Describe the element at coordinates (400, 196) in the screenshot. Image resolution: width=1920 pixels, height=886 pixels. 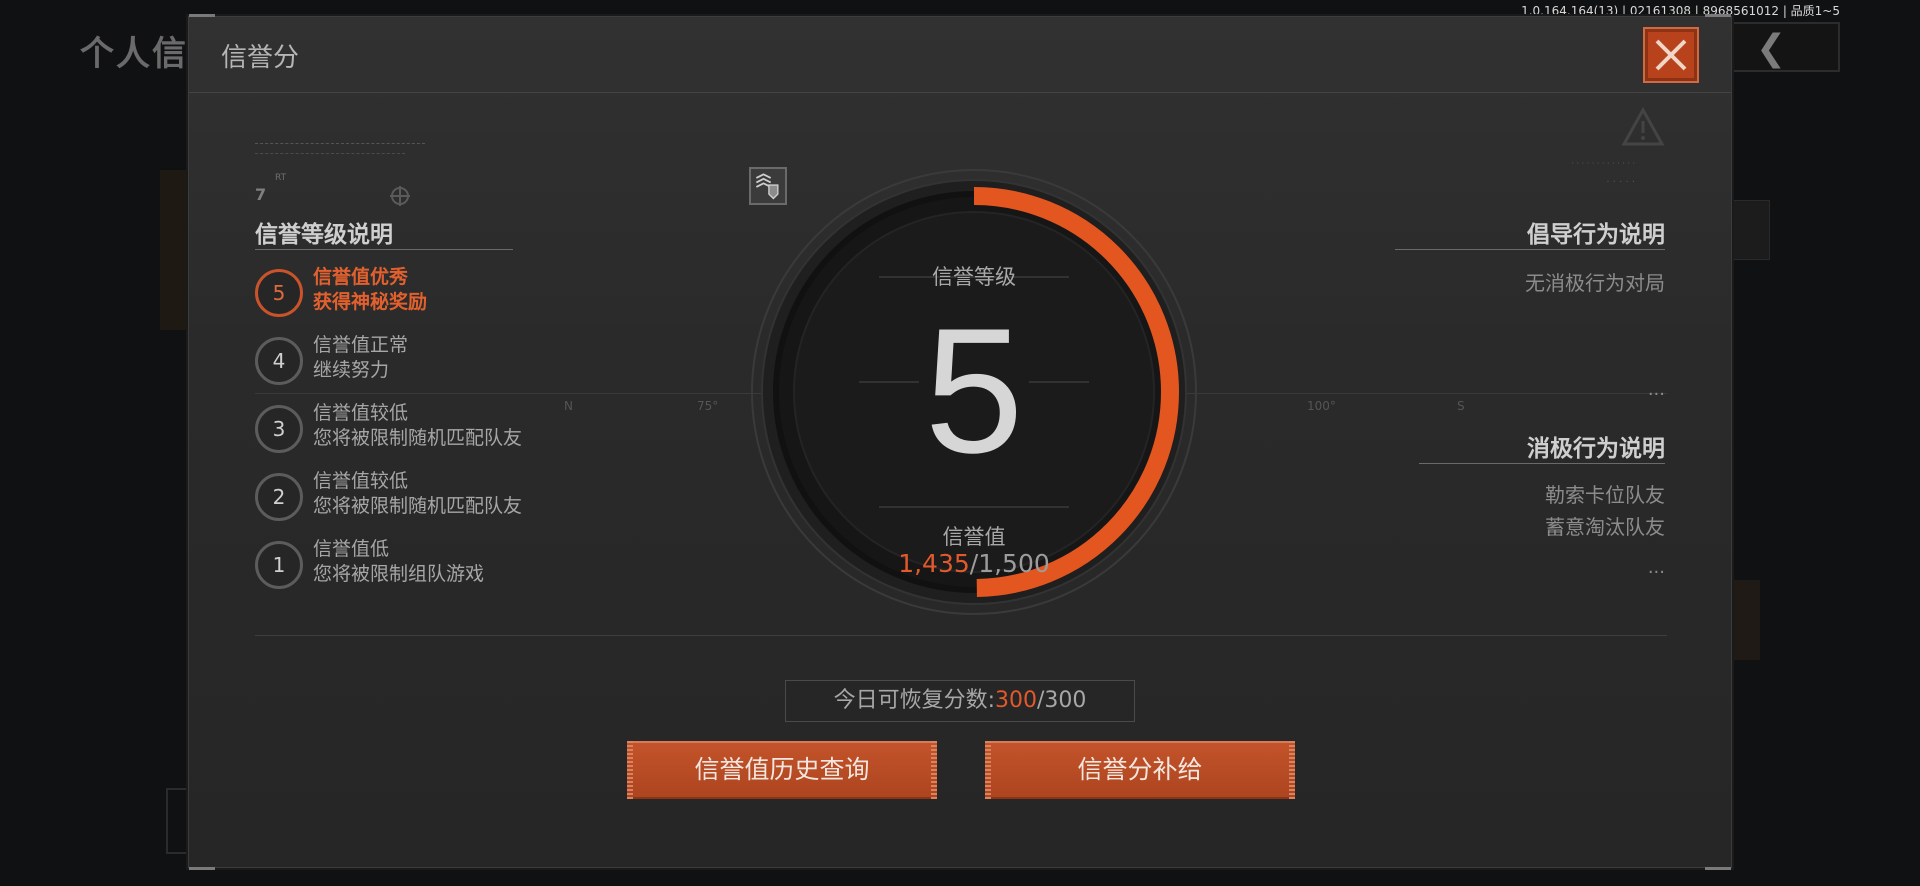
I see `crosshair-icon` at that location.